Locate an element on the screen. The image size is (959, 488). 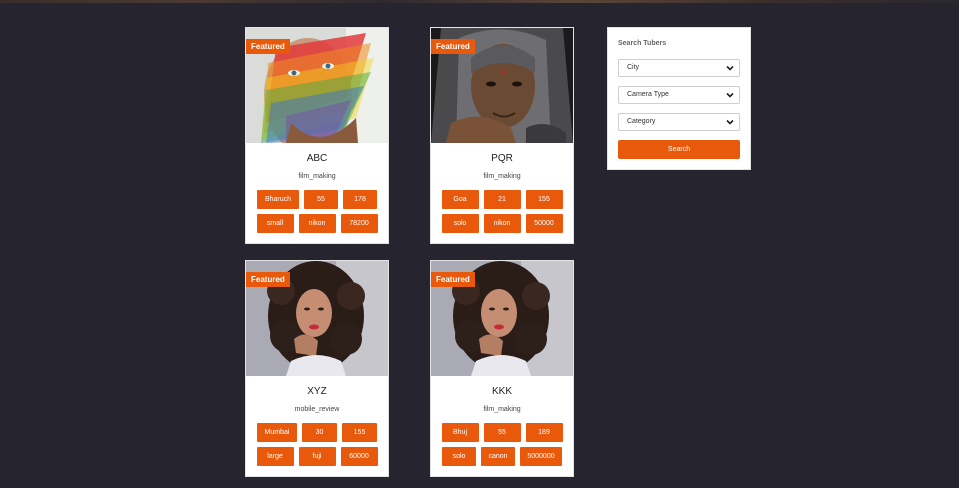
tuber-name: ABC is located at coordinates (317, 159).